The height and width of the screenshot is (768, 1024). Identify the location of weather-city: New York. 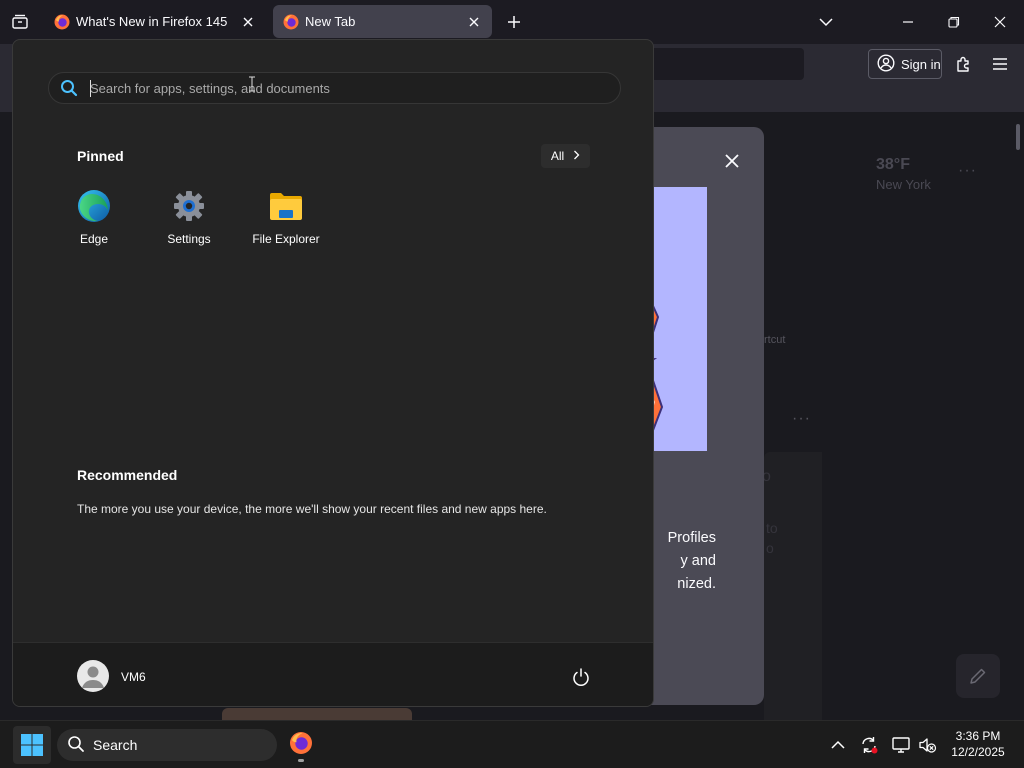
(903, 184).